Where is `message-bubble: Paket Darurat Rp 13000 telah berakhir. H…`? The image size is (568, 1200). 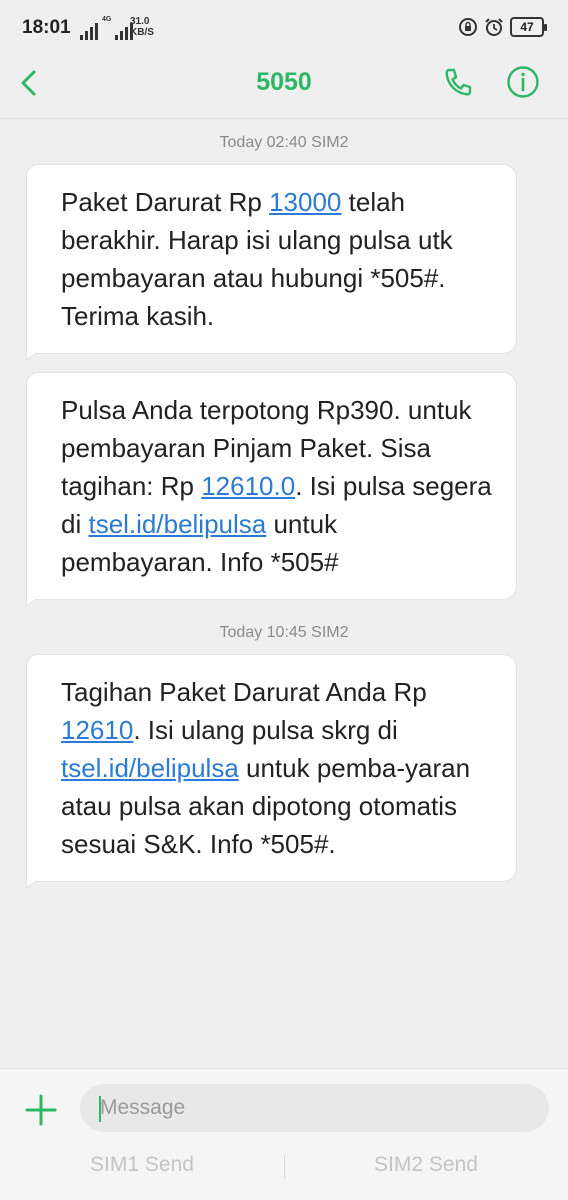 message-bubble: Paket Darurat Rp 13000 telah berakhir. H… is located at coordinates (271, 262).